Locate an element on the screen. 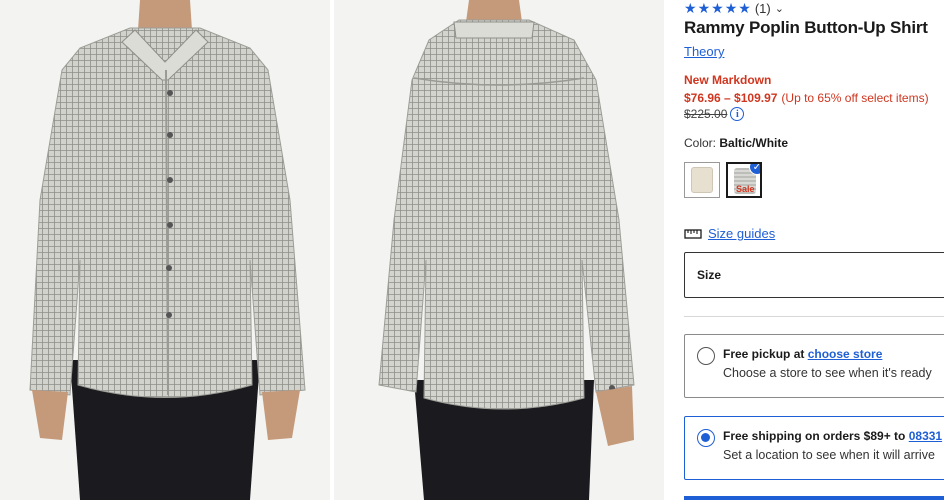 The image size is (944, 500). info-icon: i is located at coordinates (737, 114).